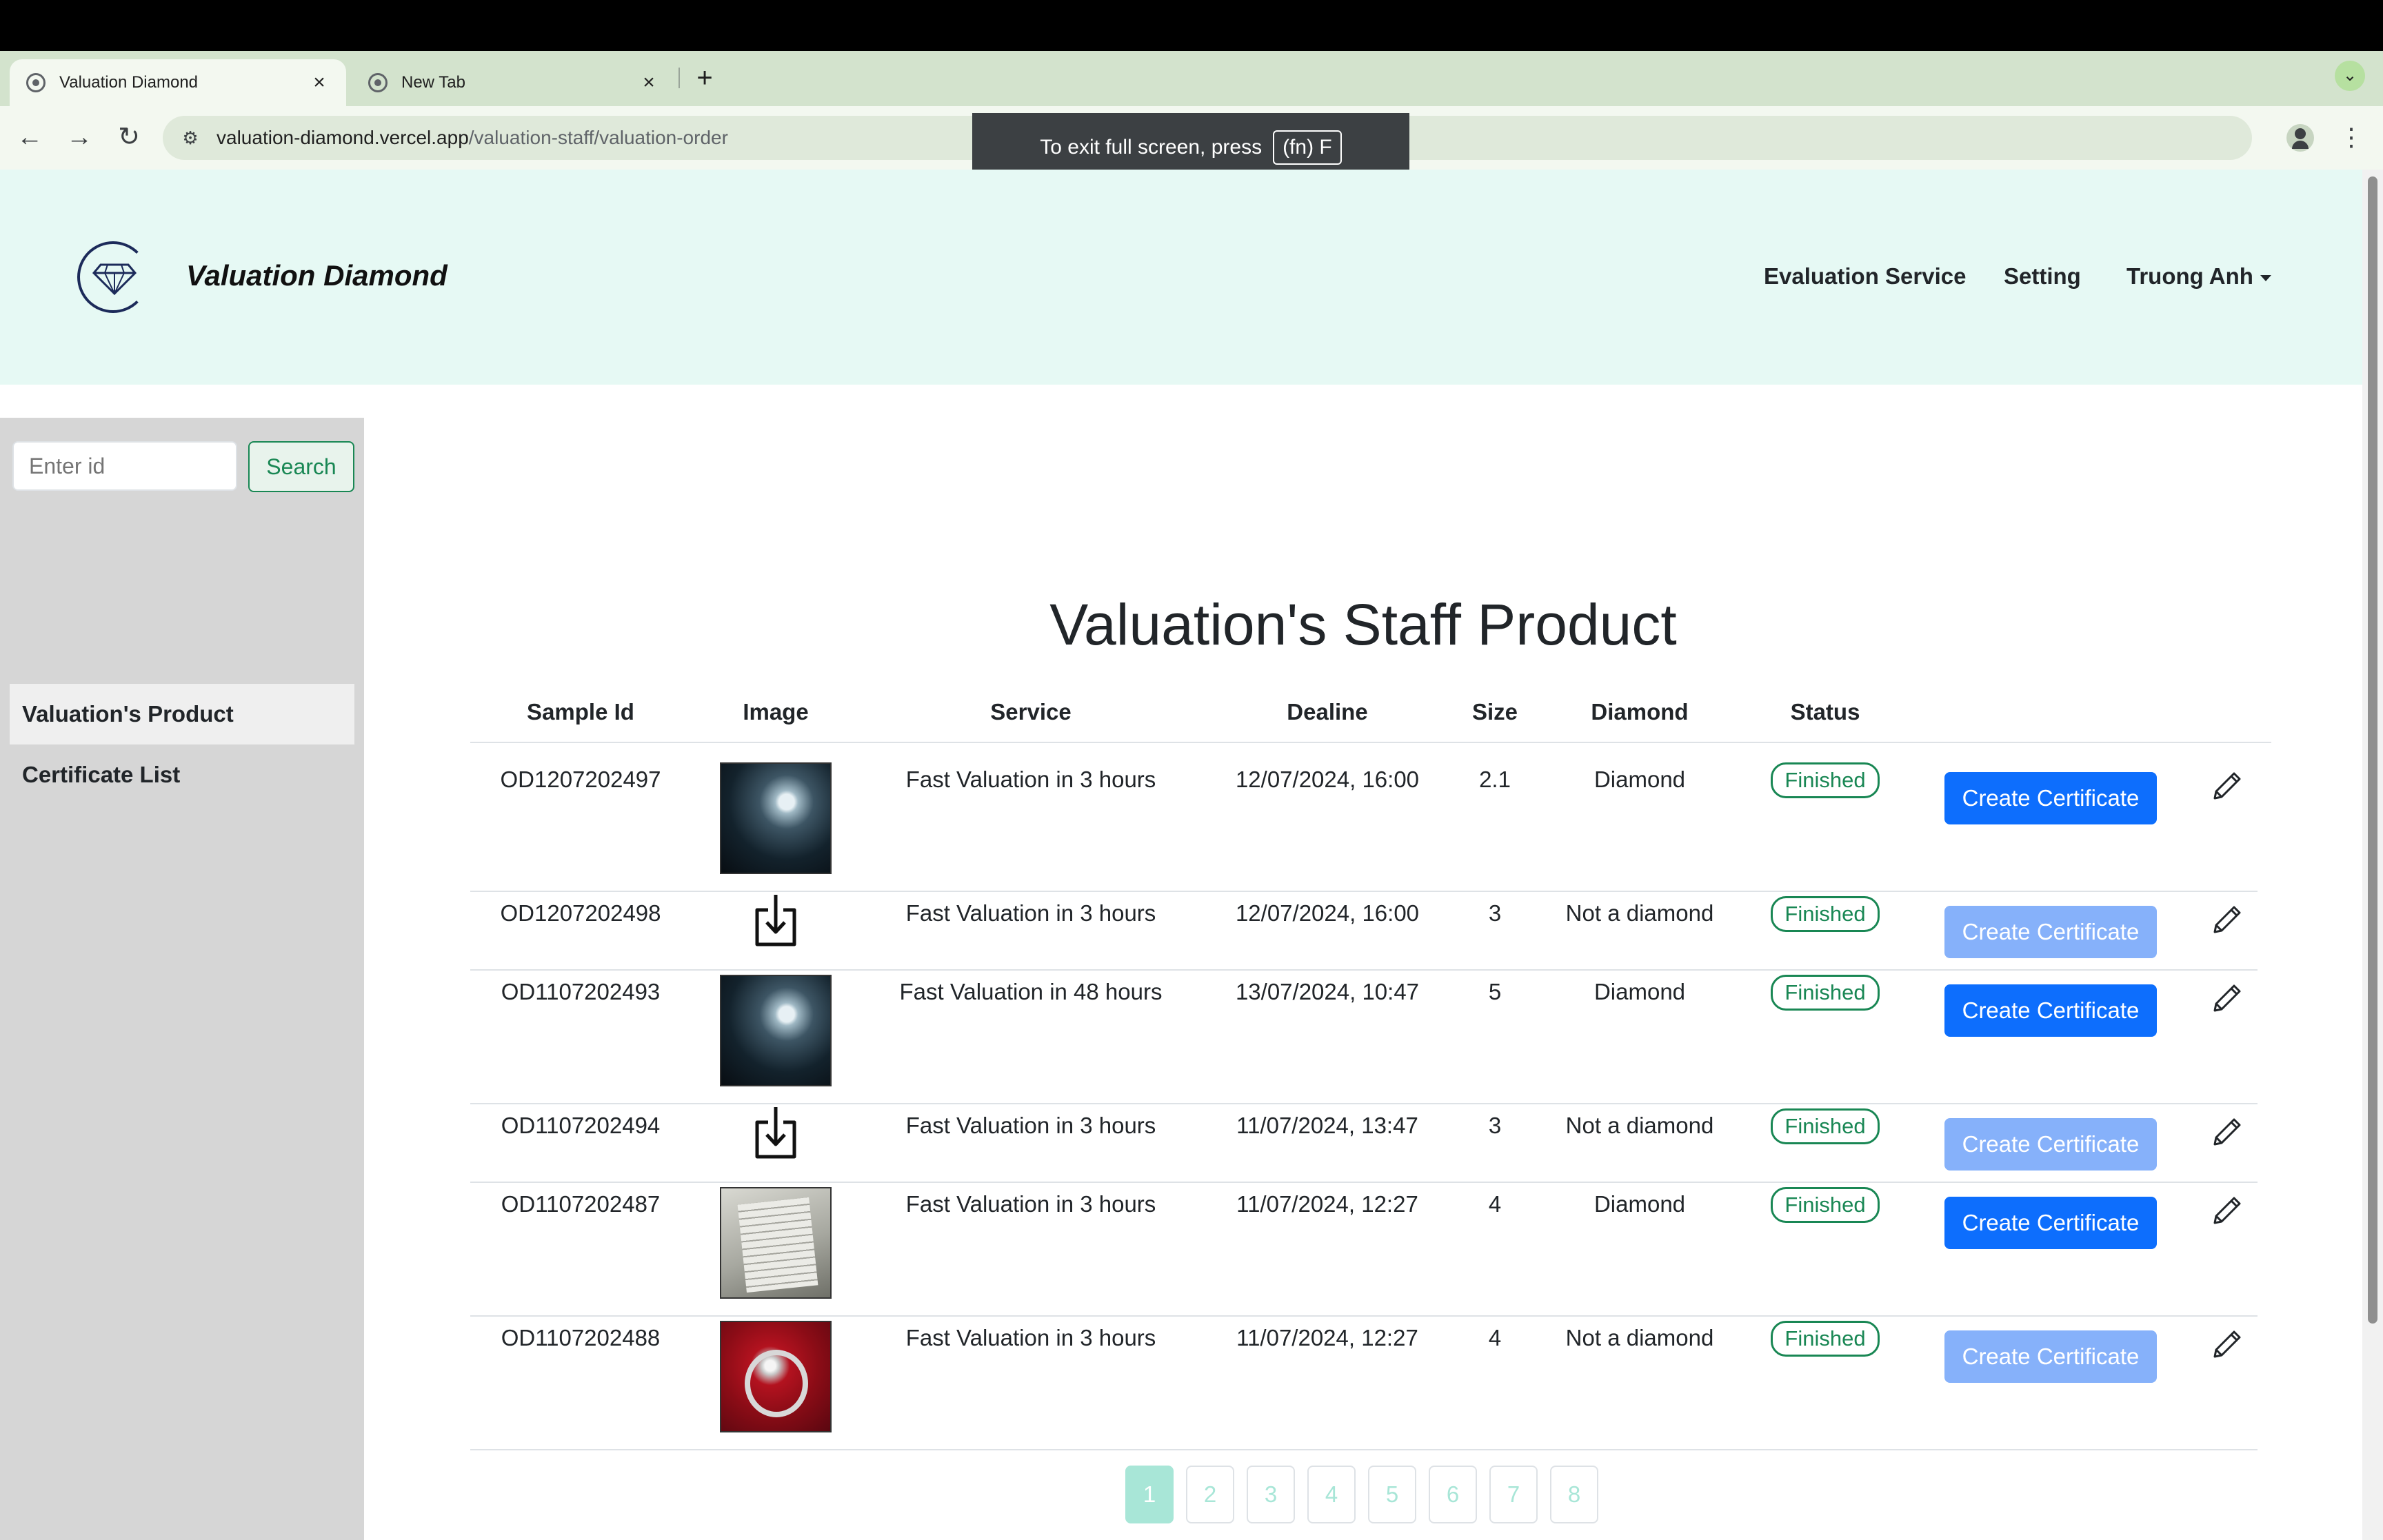 This screenshot has height=1540, width=2383. I want to click on sidebar-item-label: Certificate List, so click(101, 775).